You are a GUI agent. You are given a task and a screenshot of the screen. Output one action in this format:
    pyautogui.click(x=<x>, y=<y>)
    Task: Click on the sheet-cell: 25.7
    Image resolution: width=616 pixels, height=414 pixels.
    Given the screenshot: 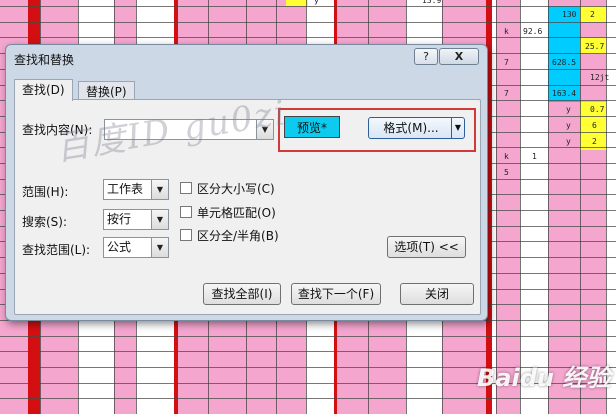 What is the action you would take?
    pyautogui.click(x=595, y=46)
    